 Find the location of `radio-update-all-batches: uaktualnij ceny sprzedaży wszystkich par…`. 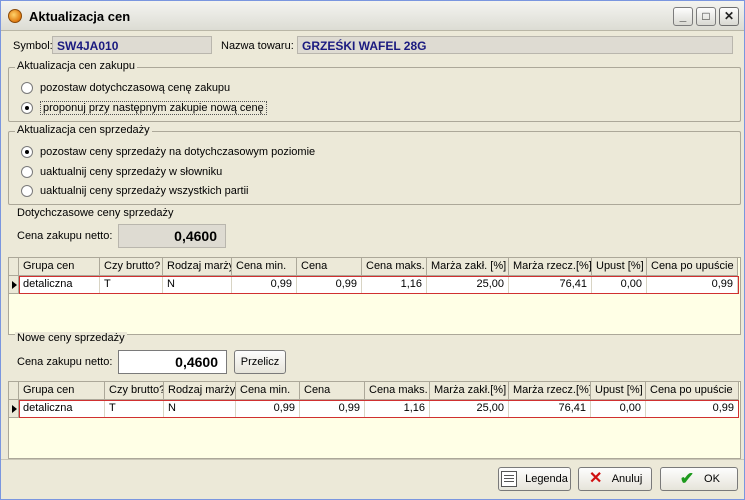

radio-update-all-batches: uaktualnij ceny sprzedaży wszystkich par… is located at coordinates (134, 191).